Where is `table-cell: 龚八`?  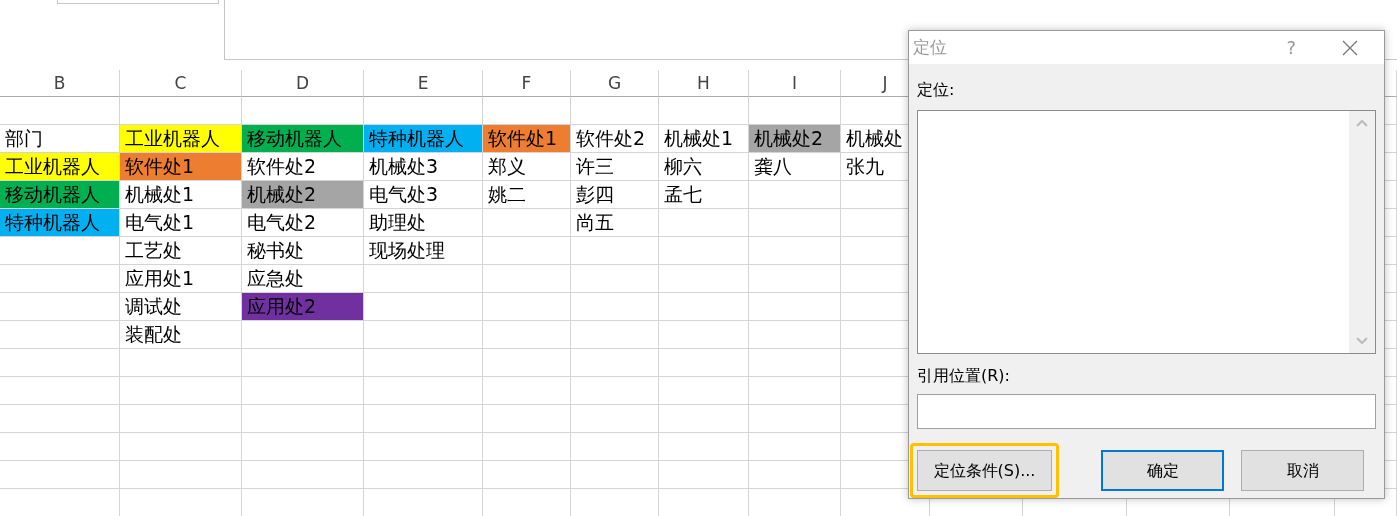 table-cell: 龚八 is located at coordinates (795, 167).